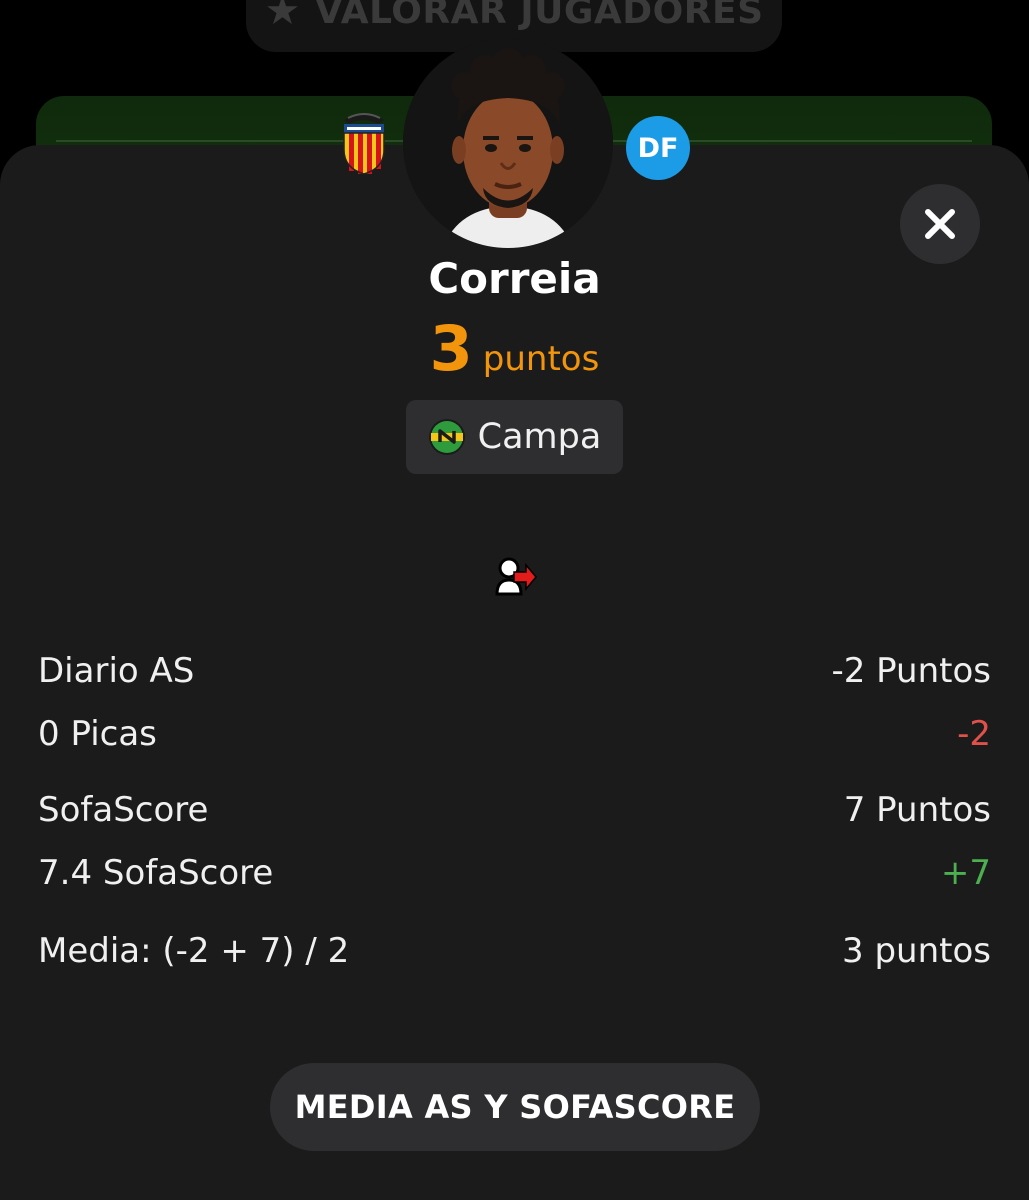  I want to click on player-points: 3 puntos, so click(514, 348).